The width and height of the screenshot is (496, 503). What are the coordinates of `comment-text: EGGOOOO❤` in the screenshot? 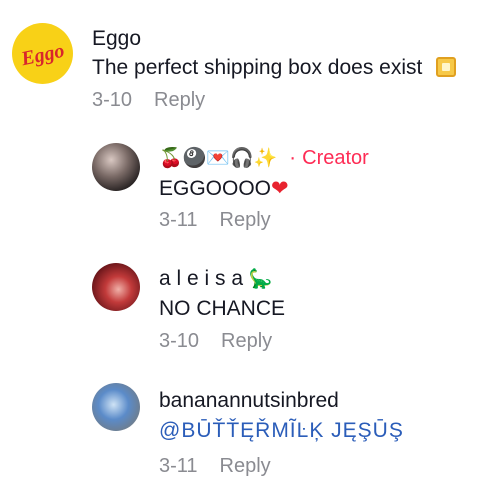 It's located at (224, 188).